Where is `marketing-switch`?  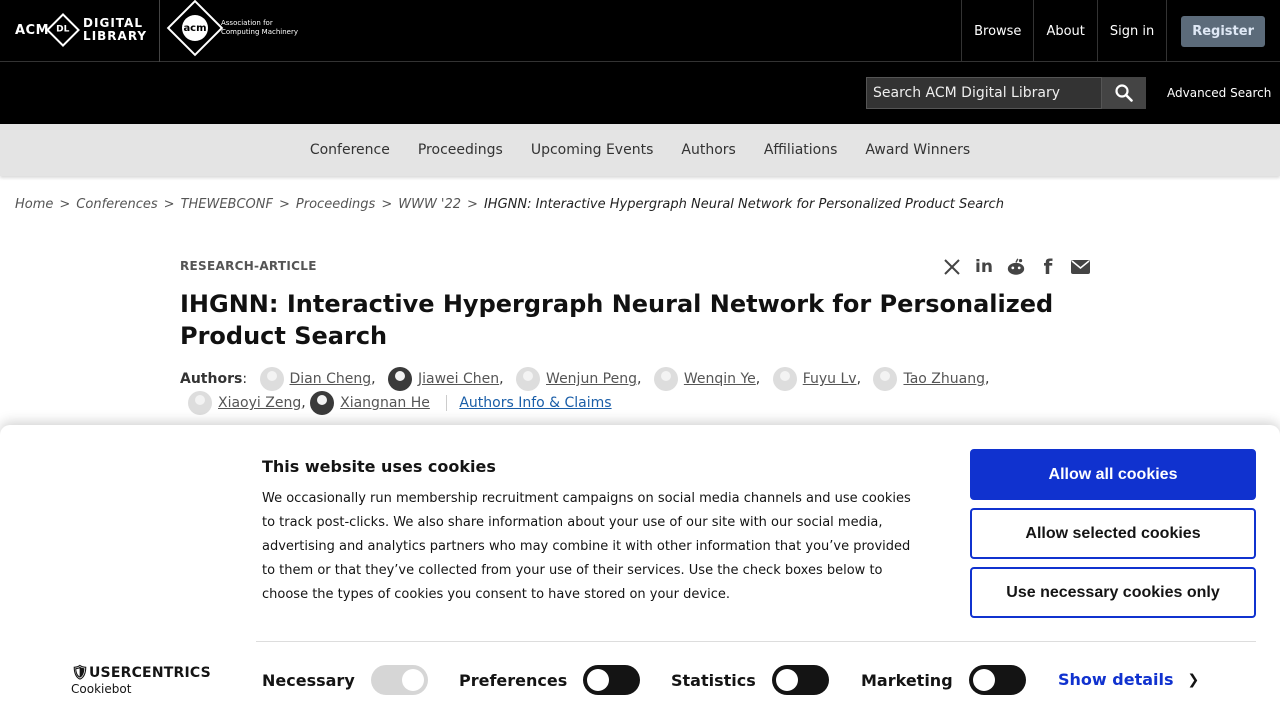
marketing-switch is located at coordinates (997, 680).